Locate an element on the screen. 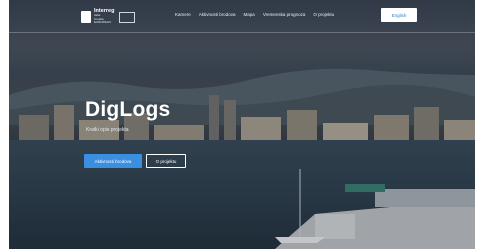 The width and height of the screenshot is (480, 249). nav-item-kamere: Kamere is located at coordinates (183, 14).